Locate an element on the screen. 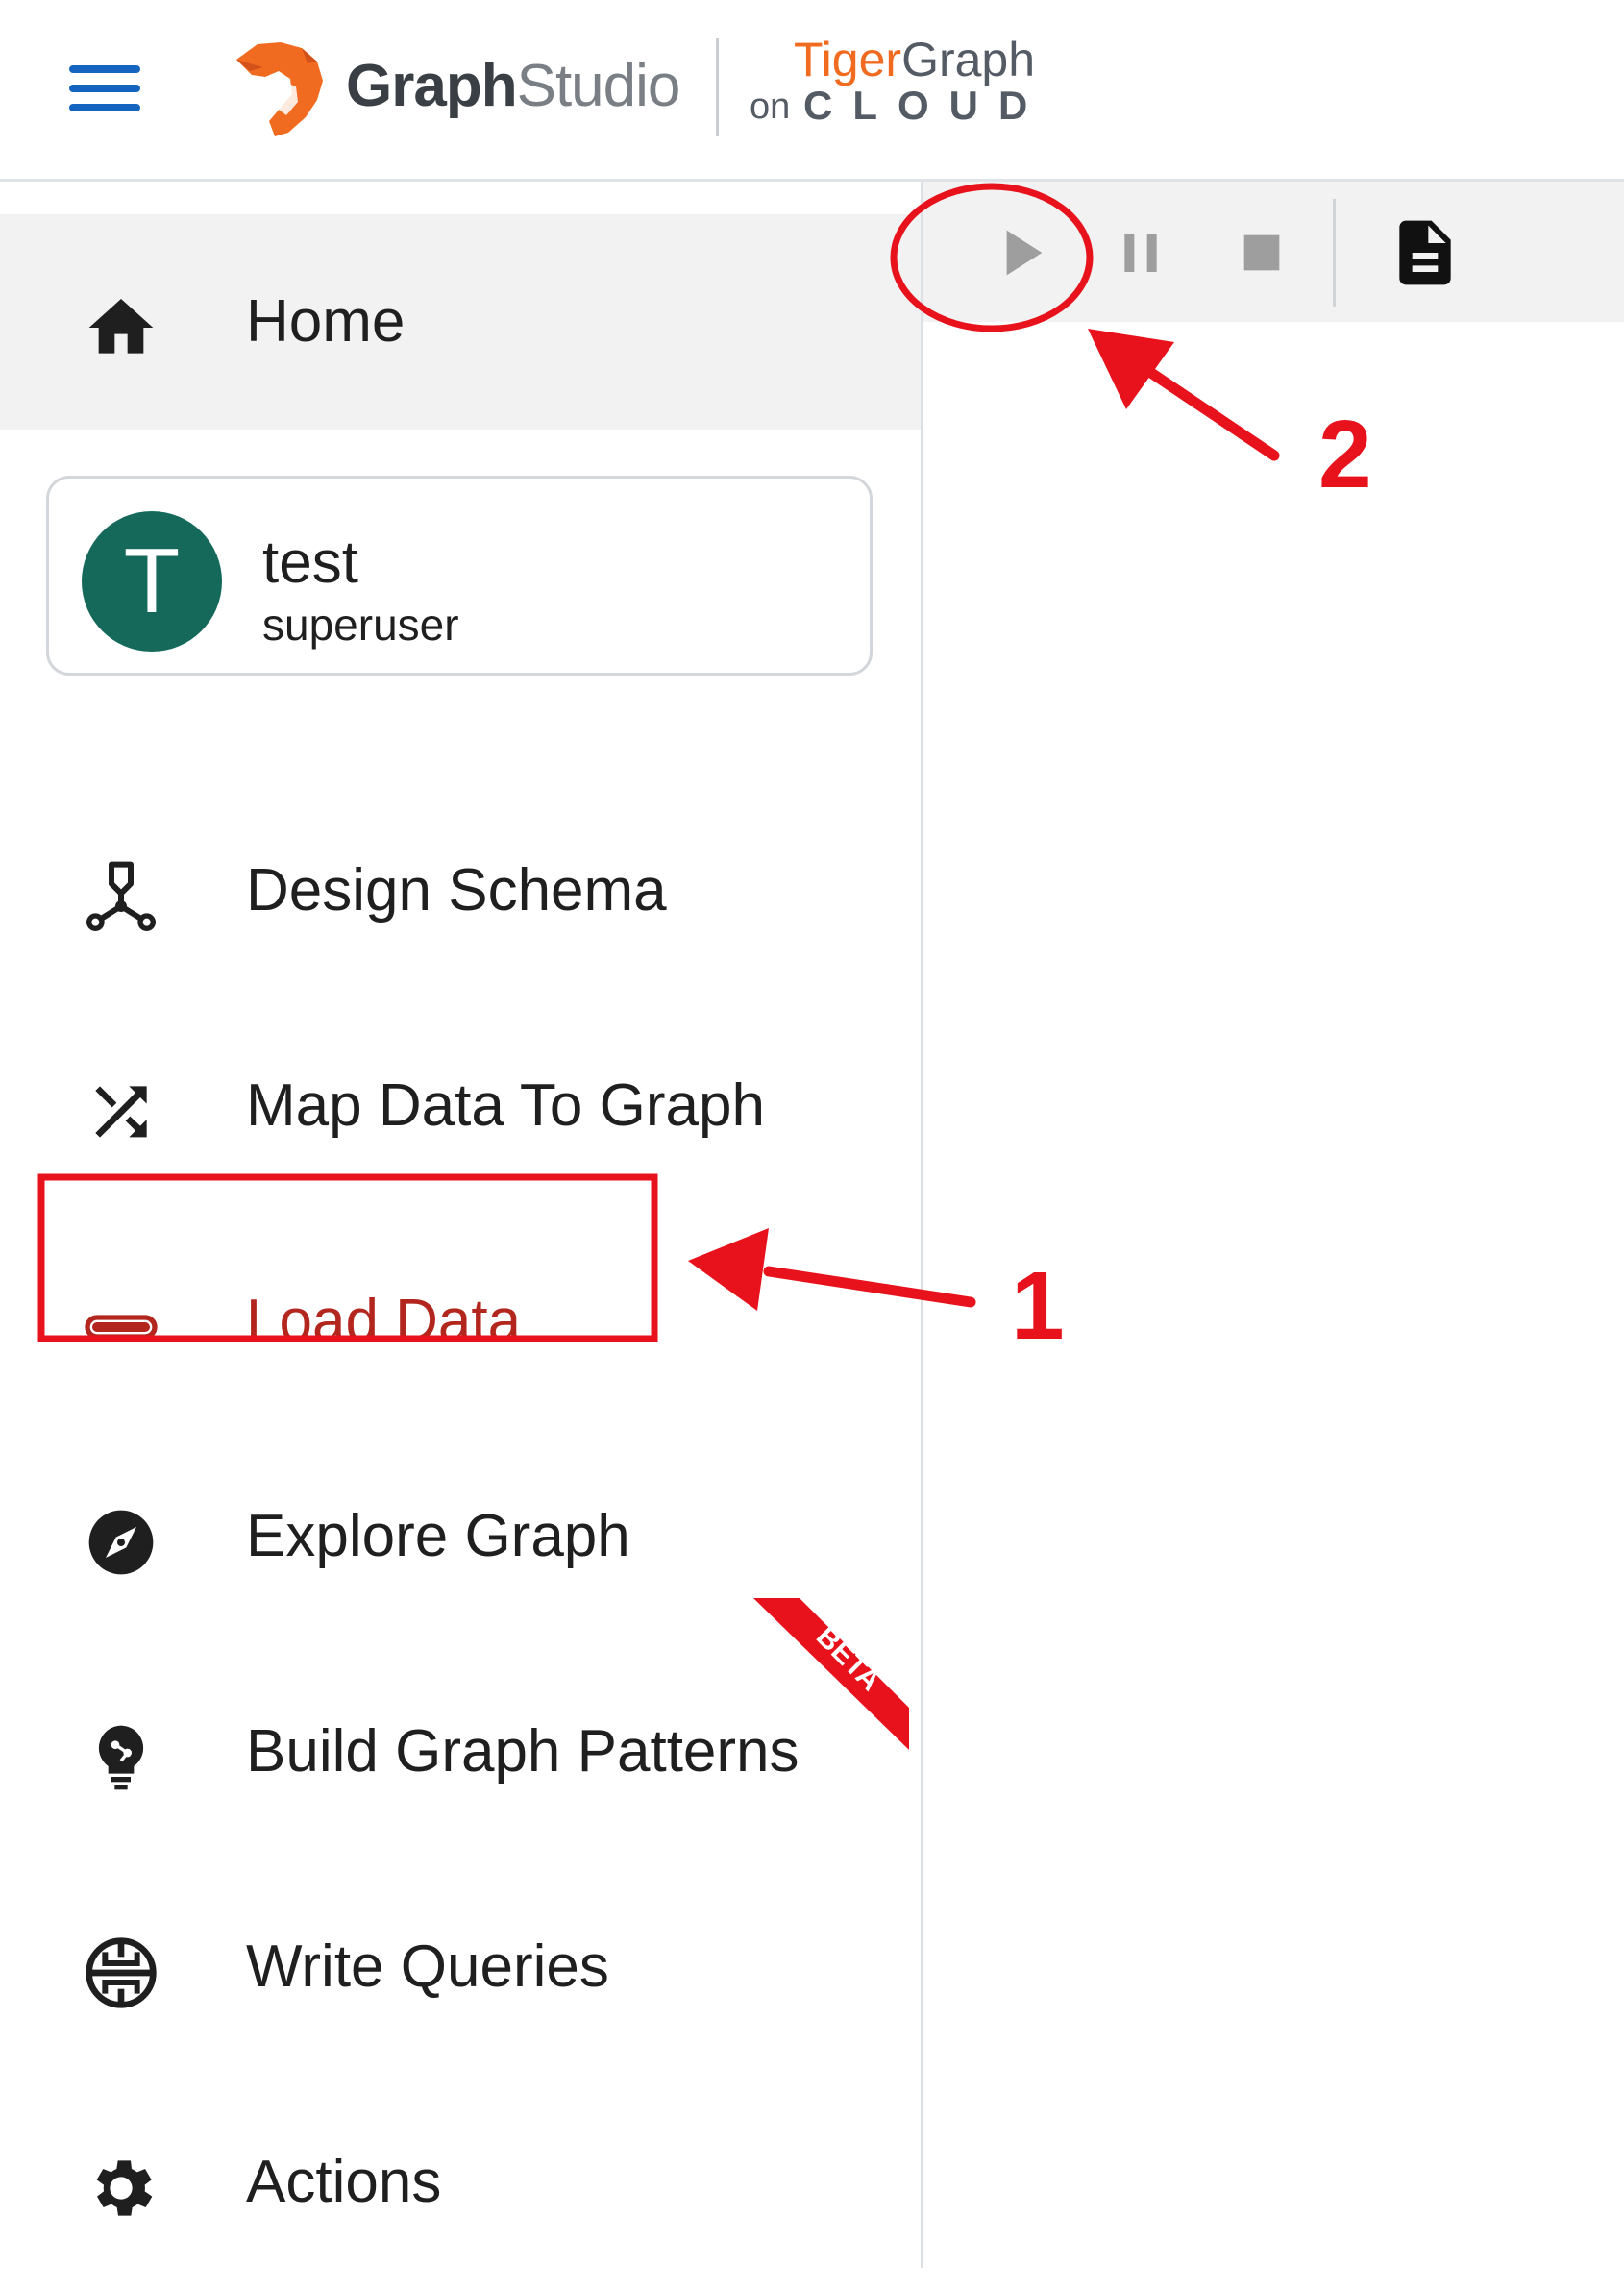  sidebar-item-load-data: Load Data is located at coordinates (460, 1321).